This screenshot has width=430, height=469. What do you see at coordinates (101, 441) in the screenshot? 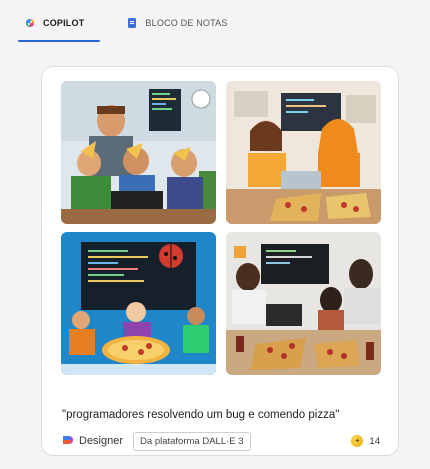
I see `designer-label: Designer` at bounding box center [101, 441].